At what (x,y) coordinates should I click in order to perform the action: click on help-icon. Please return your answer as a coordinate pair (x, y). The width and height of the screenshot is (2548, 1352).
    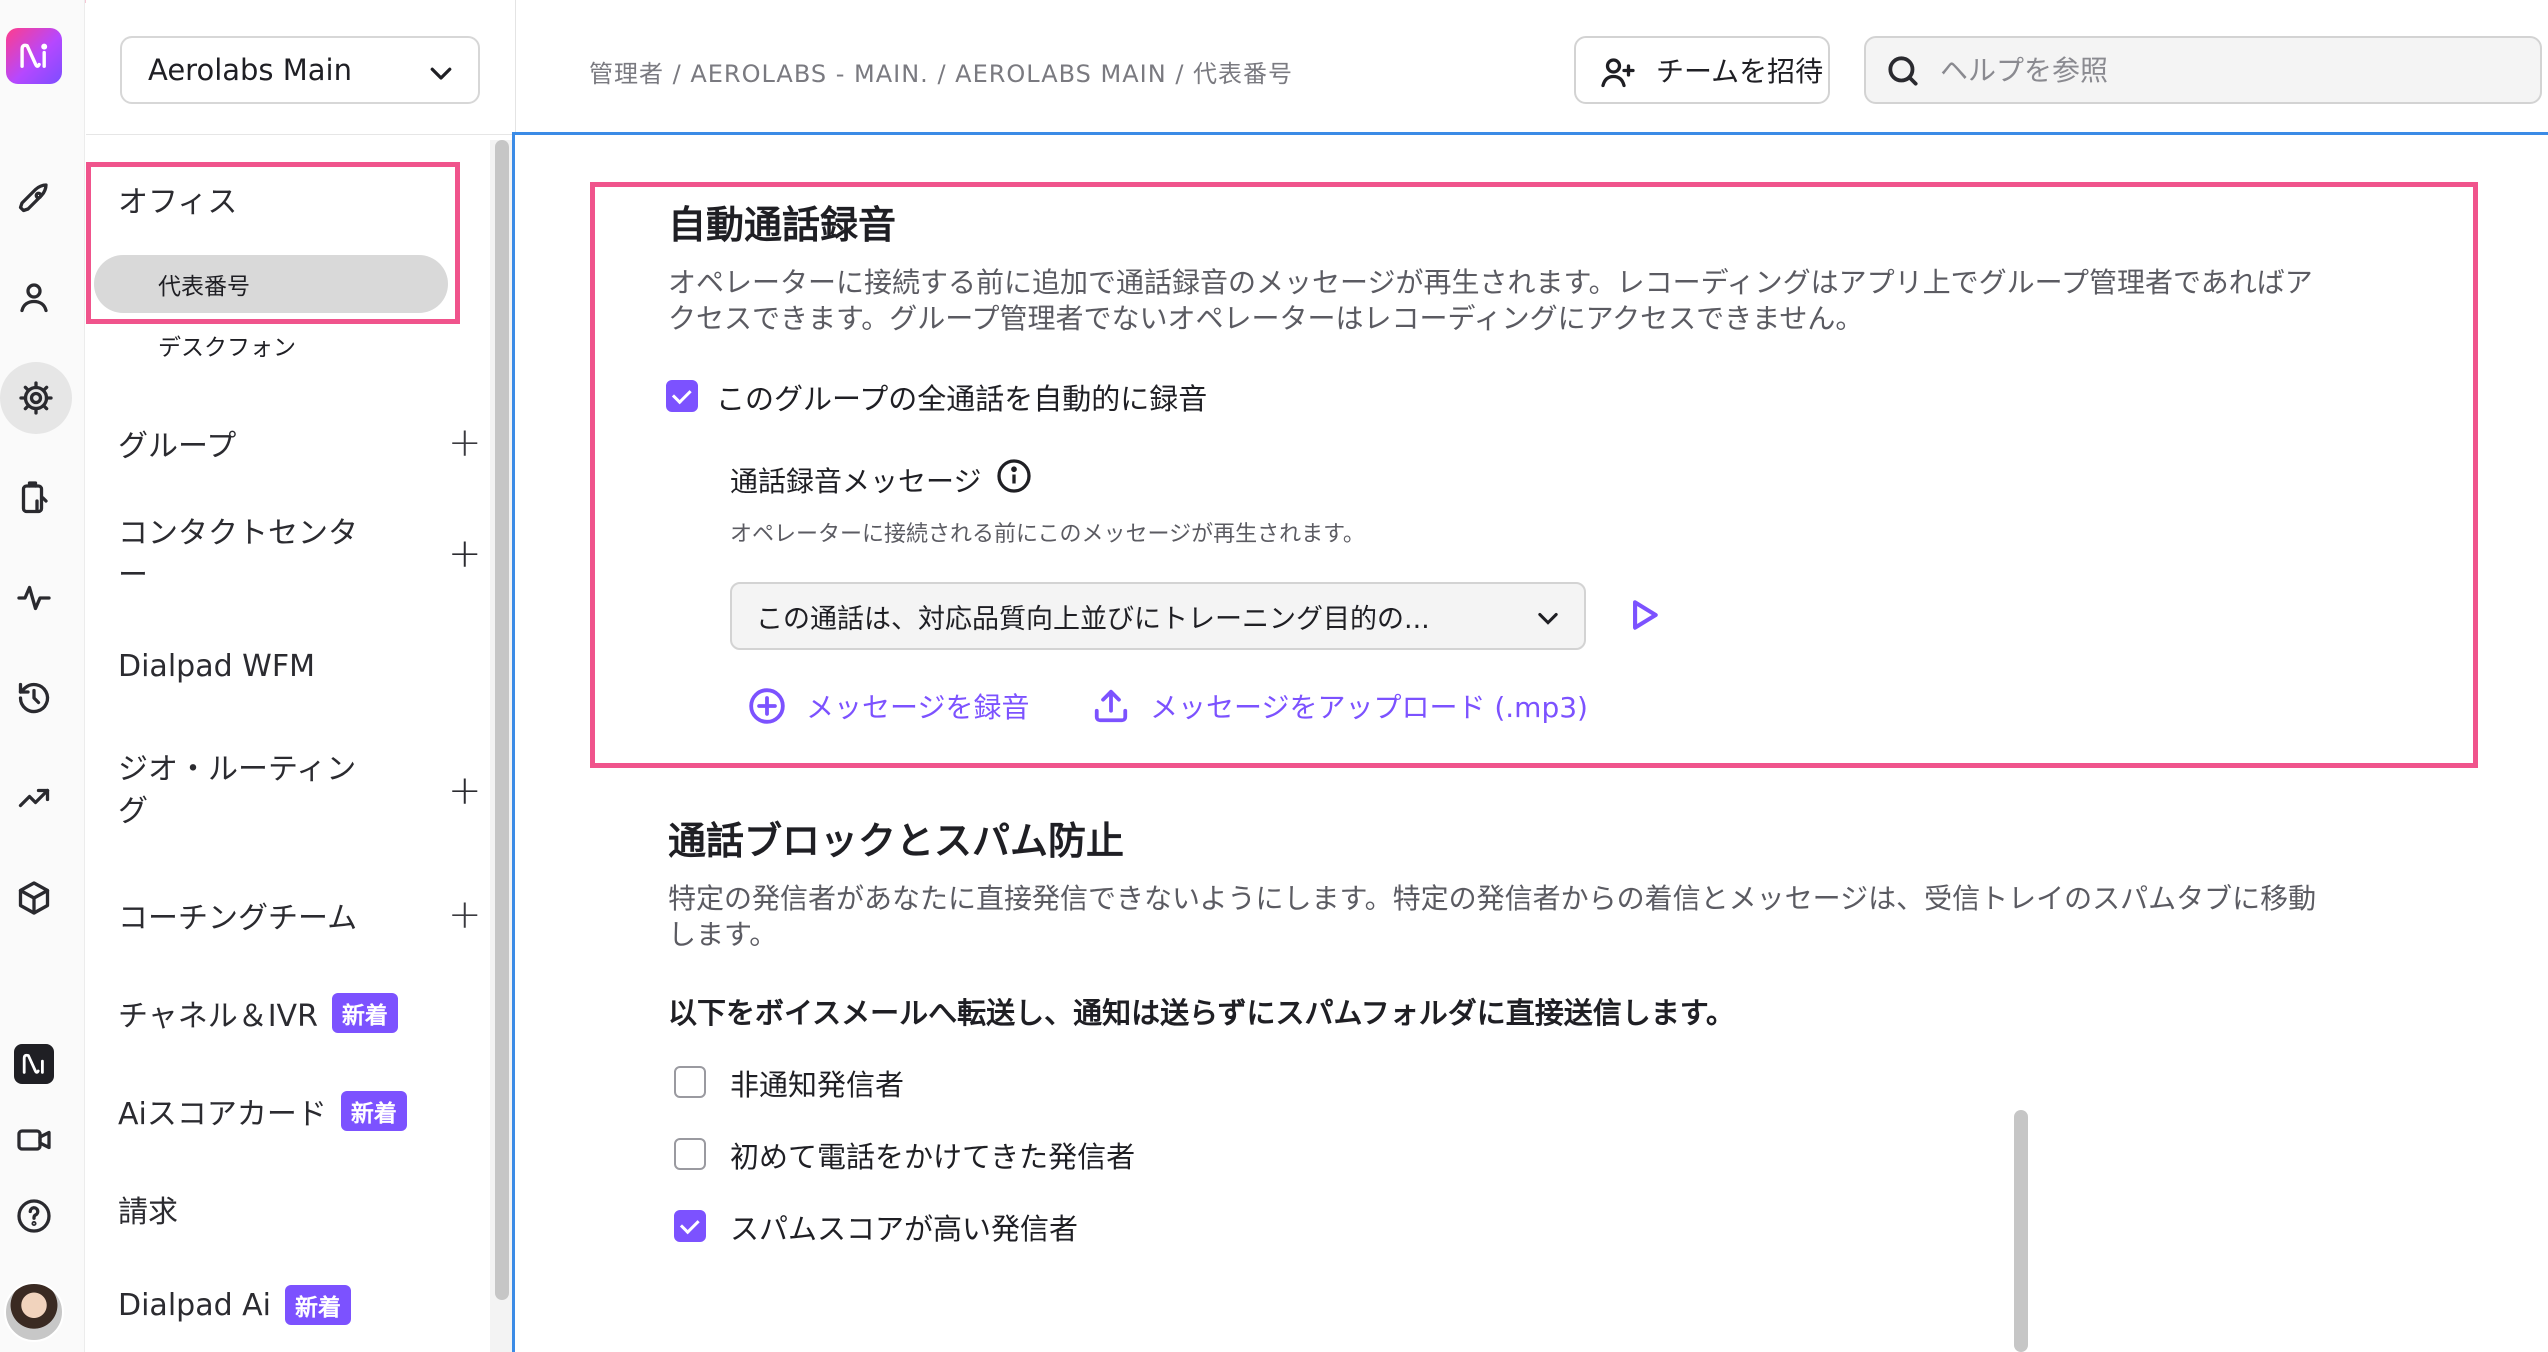
    Looking at the image, I should click on (34, 1216).